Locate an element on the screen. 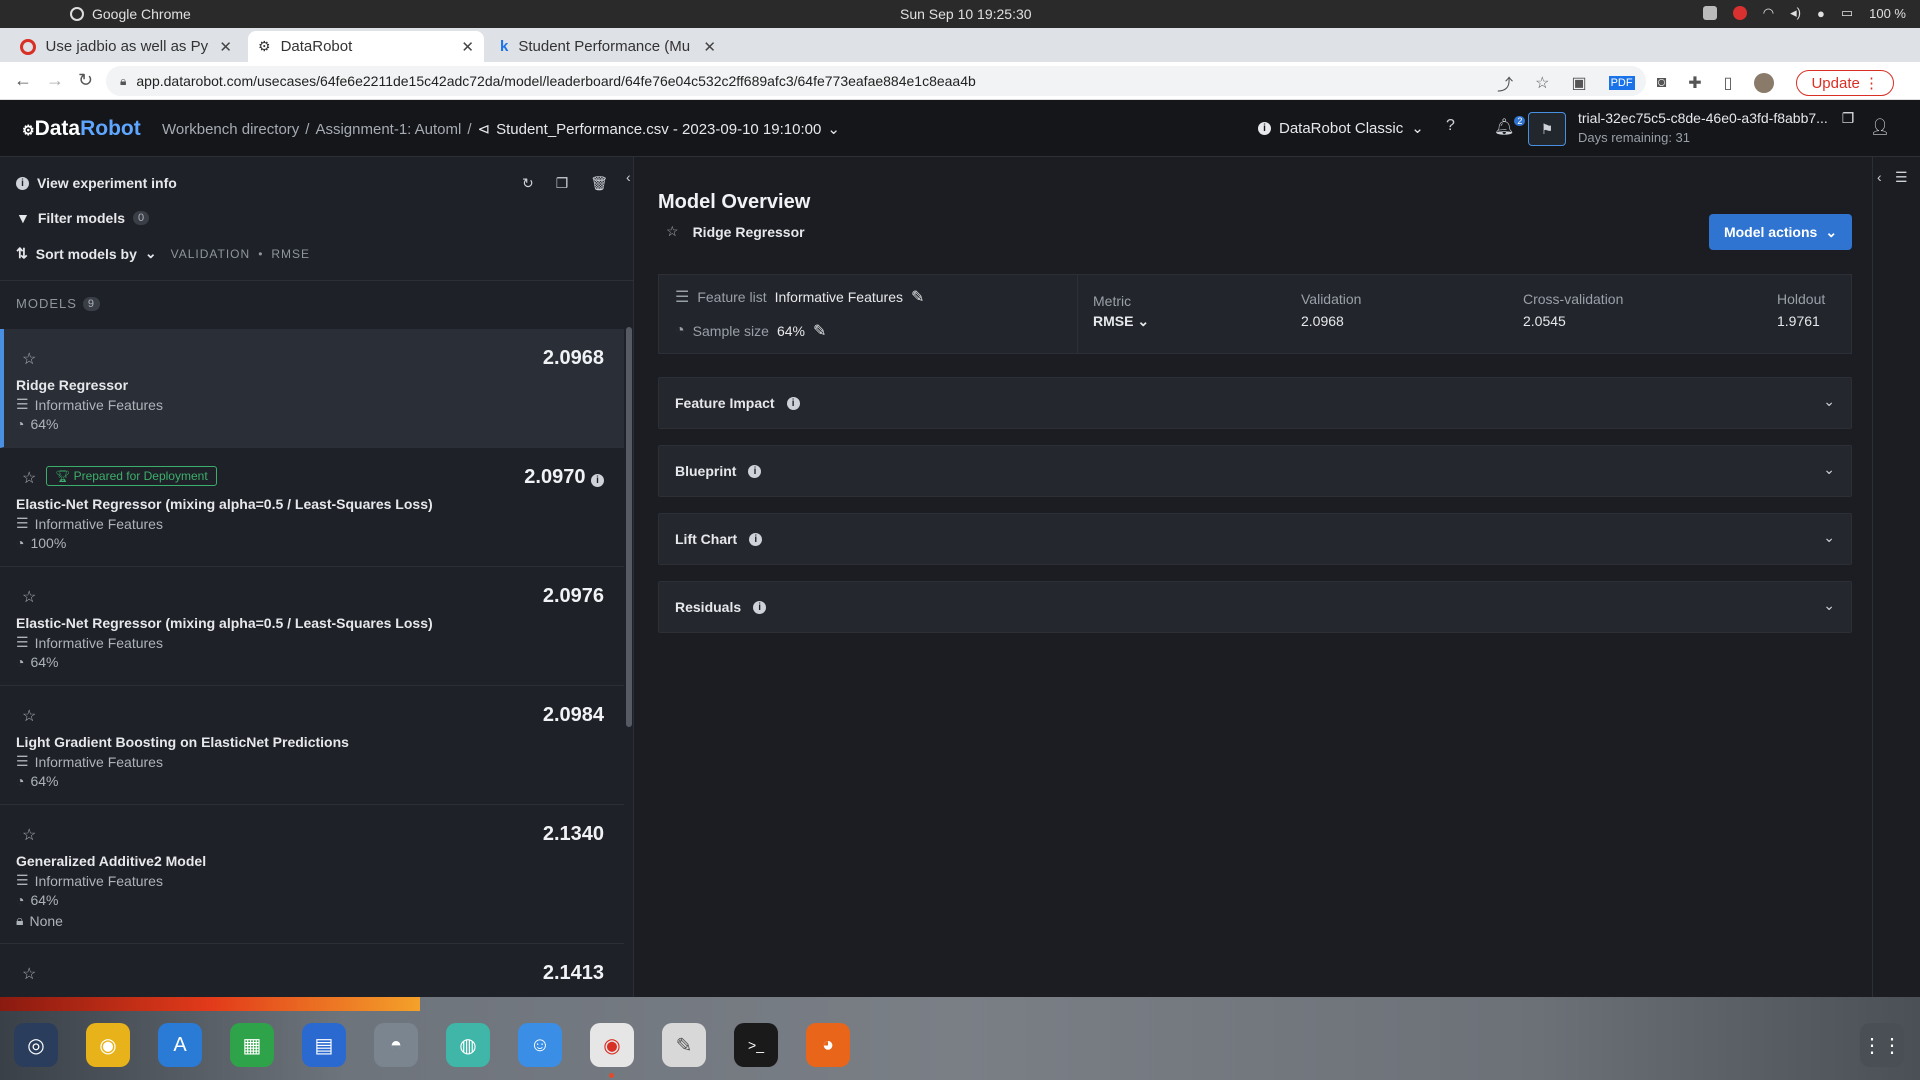 Image resolution: width=1920 pixels, height=1080 pixels. os-app-name: Google Chrome is located at coordinates (130, 14).